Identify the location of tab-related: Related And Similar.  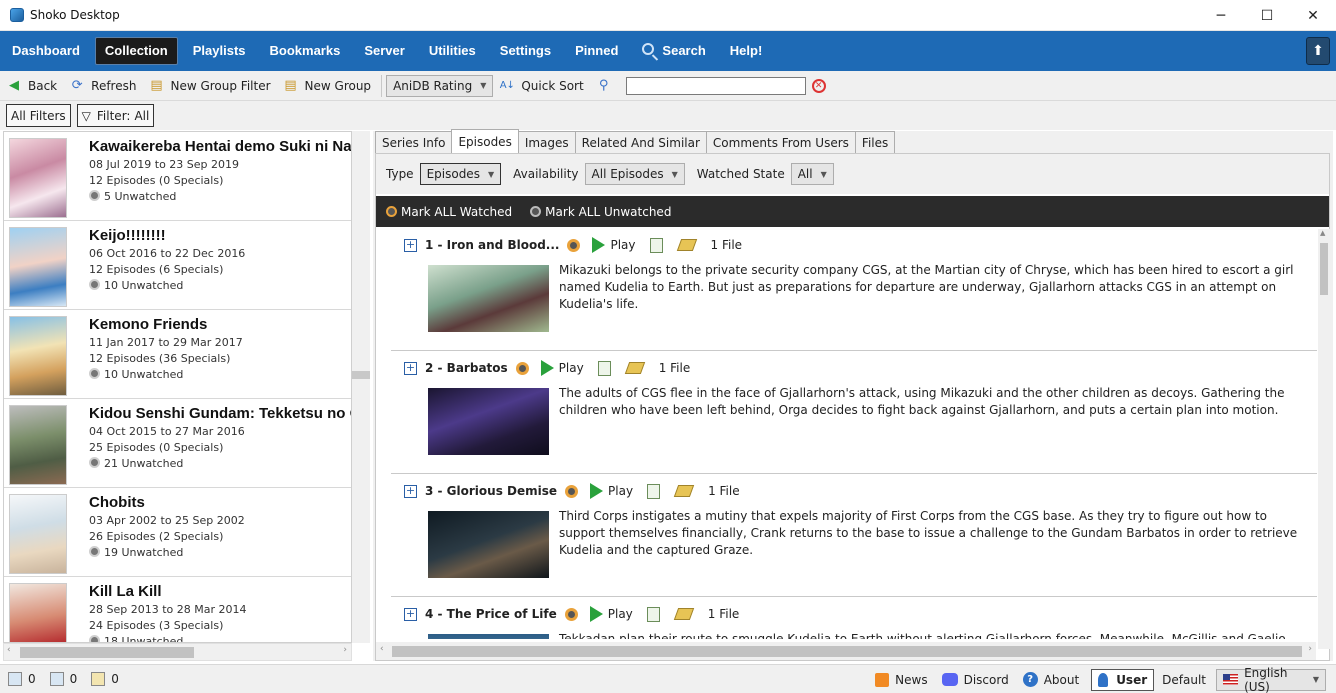
(640, 142).